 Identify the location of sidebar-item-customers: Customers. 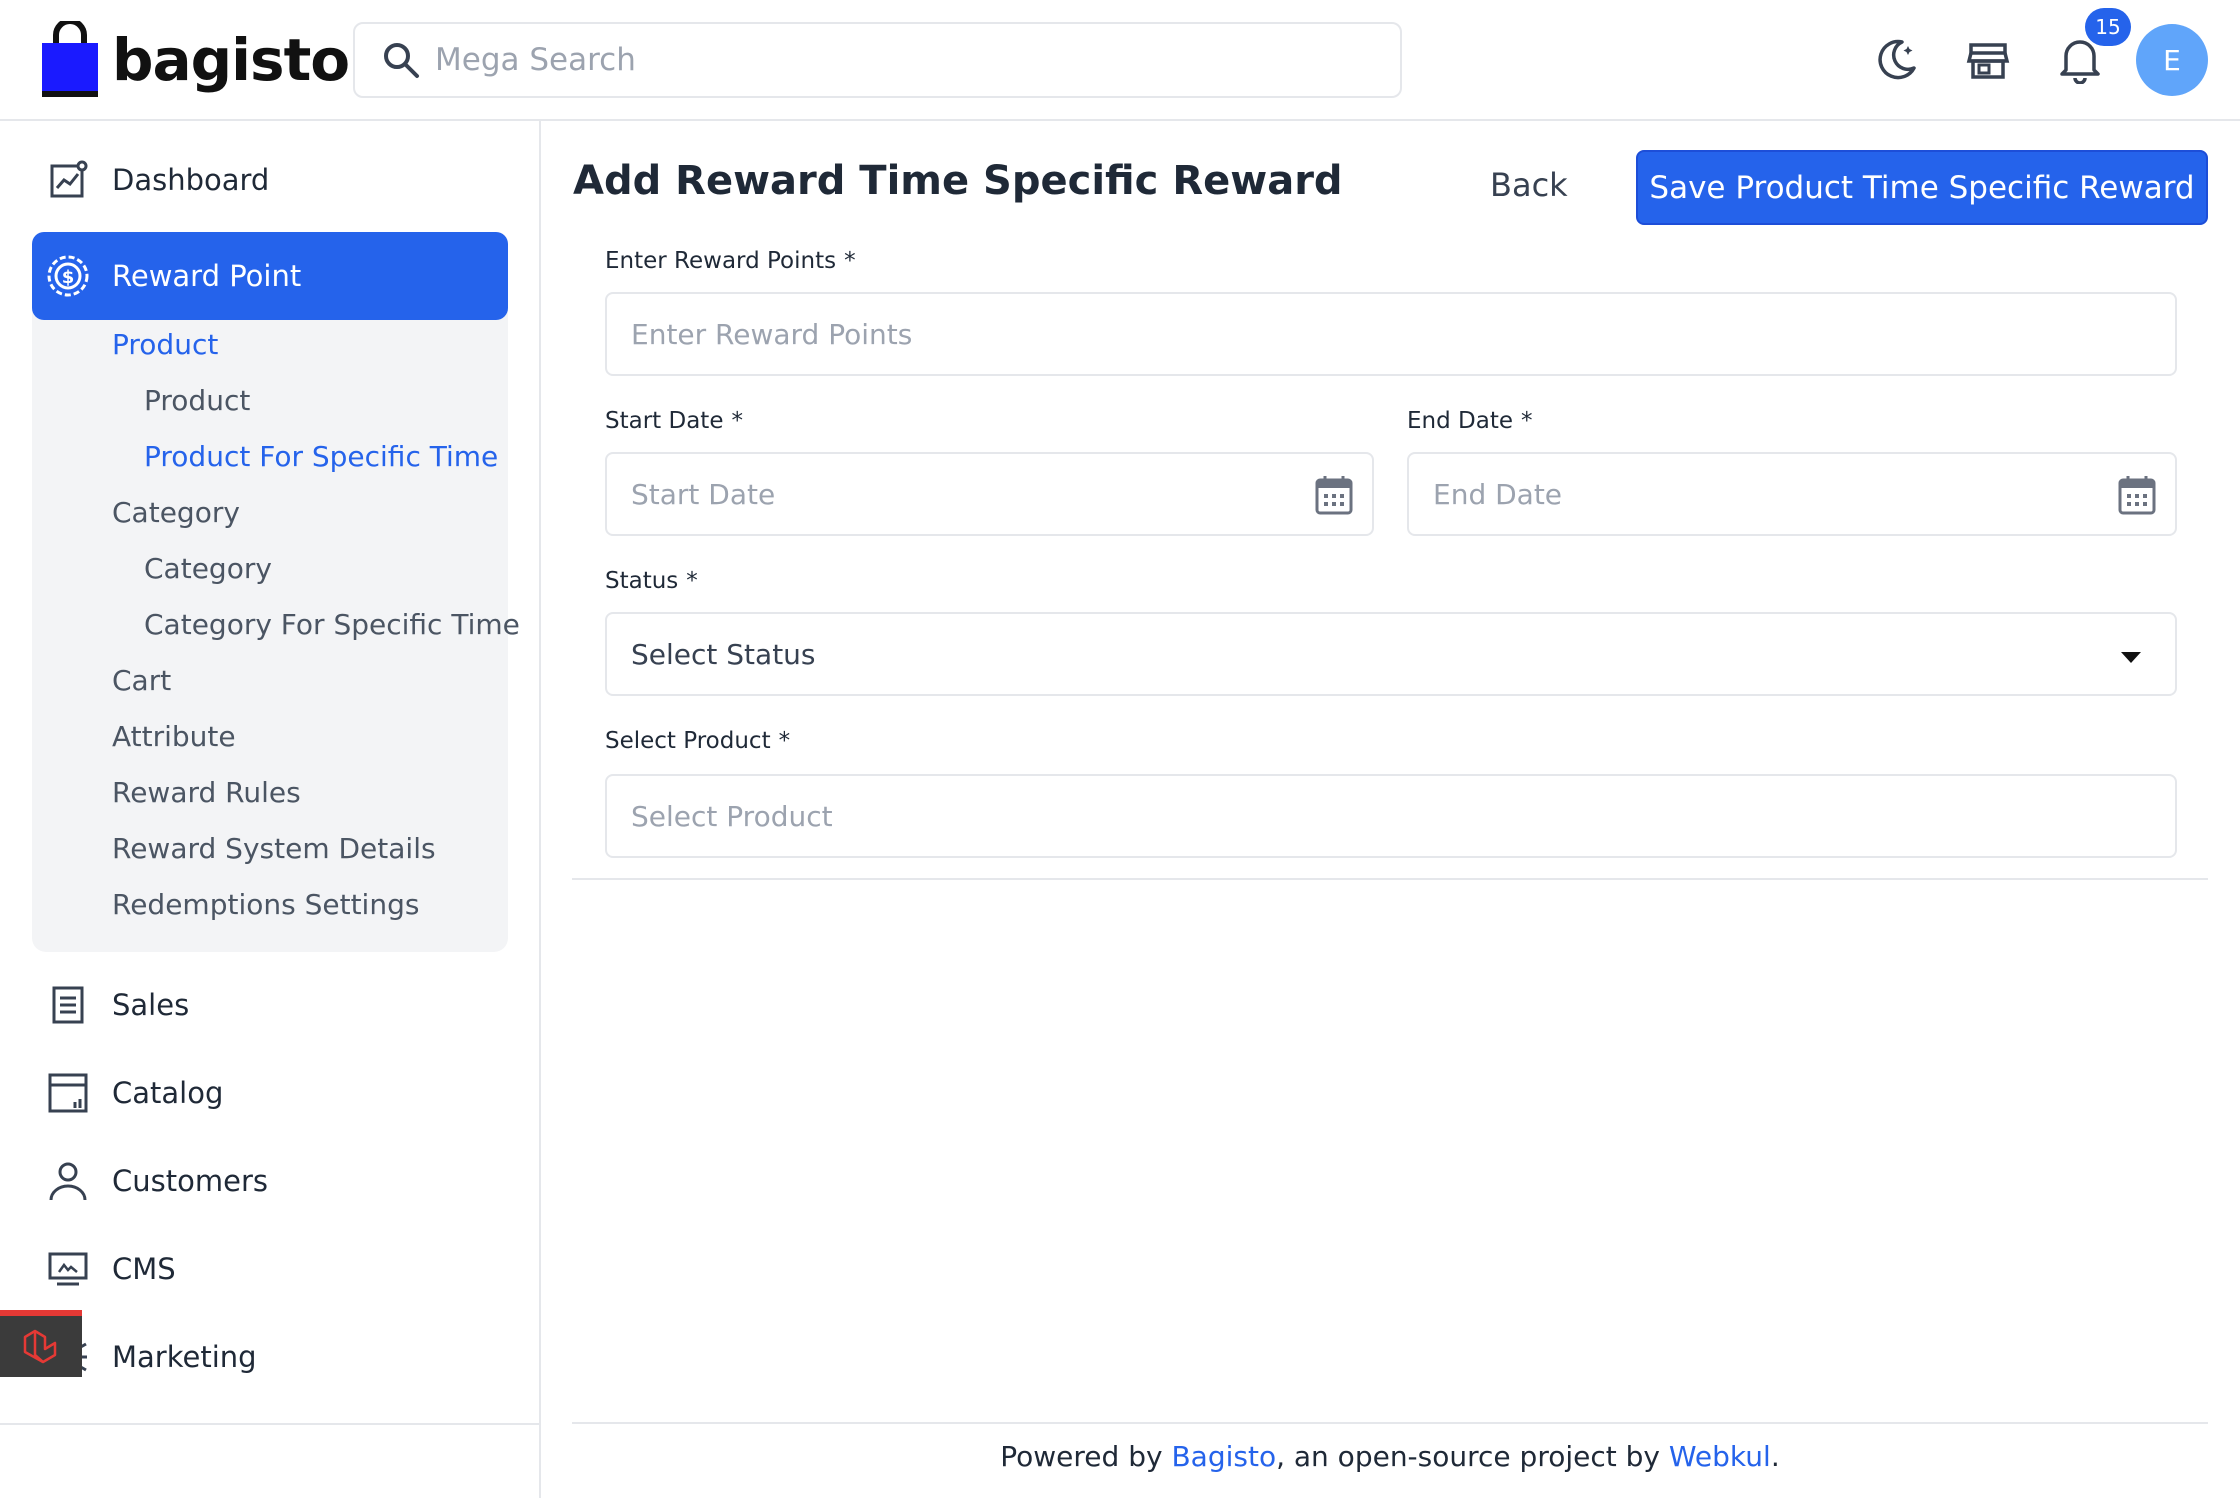
(270, 1181).